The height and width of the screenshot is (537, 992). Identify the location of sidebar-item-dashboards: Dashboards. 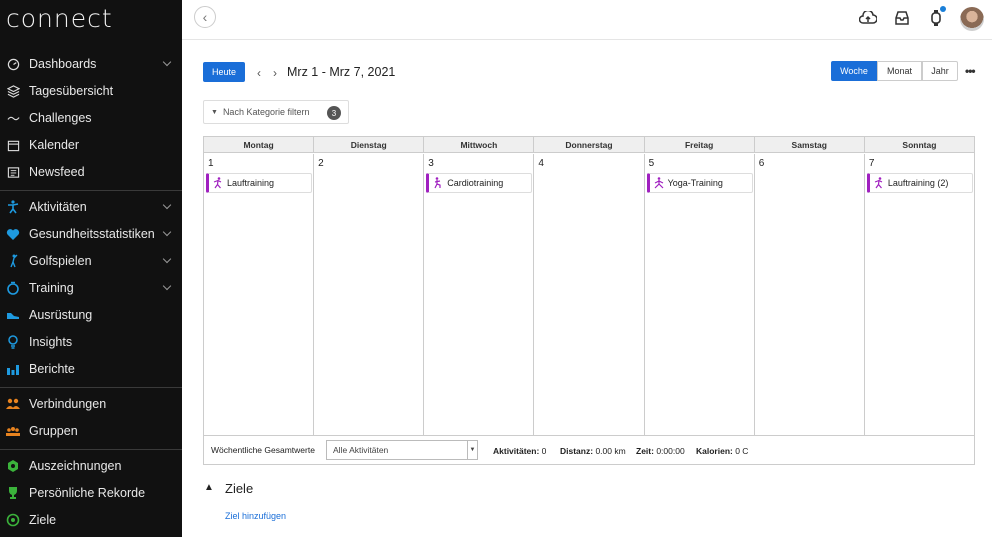
(91, 64).